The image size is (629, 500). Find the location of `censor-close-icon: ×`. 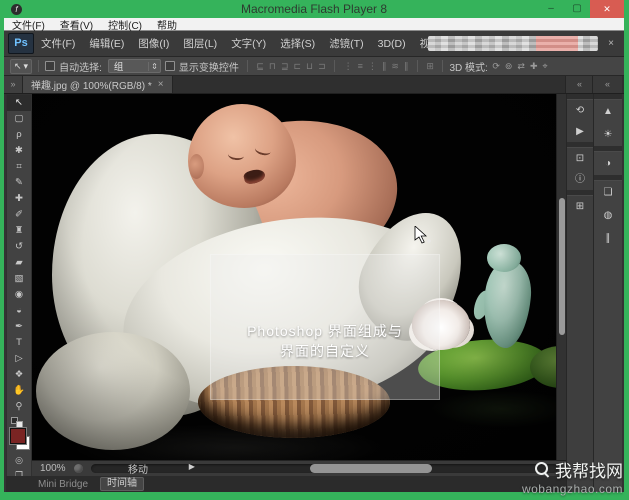

censor-close-icon: × is located at coordinates (611, 43).